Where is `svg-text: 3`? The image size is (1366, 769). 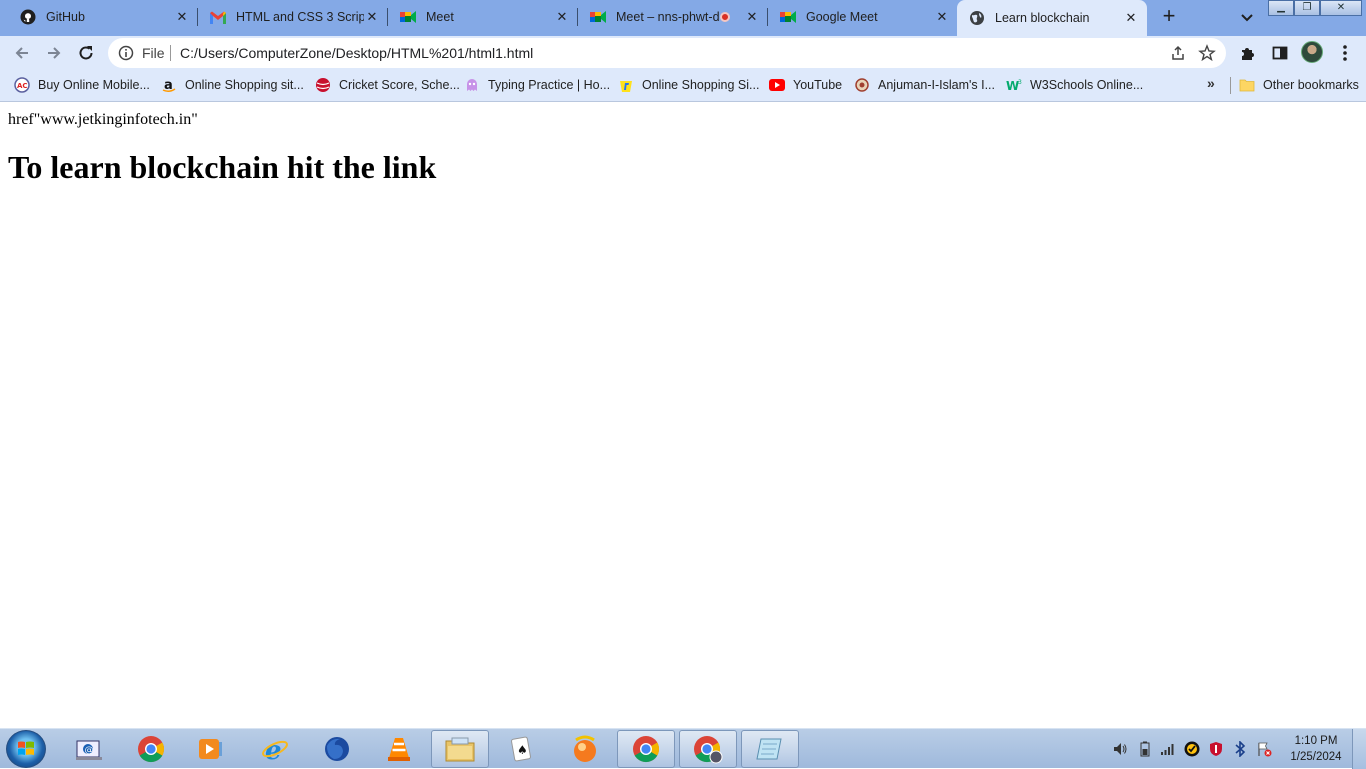
svg-text: 3 is located at coordinates (1020, 82).